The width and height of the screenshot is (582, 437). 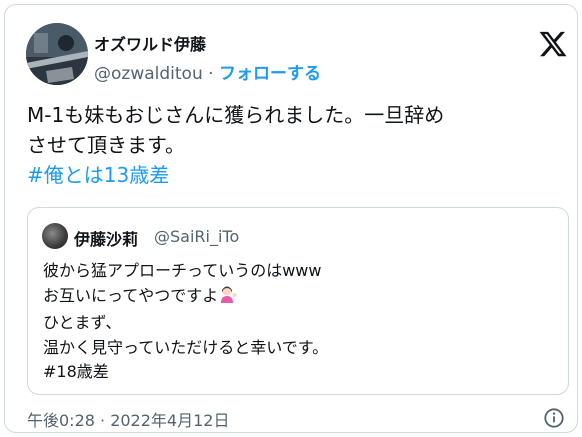 What do you see at coordinates (148, 74) in the screenshot?
I see `author-handle: @ozwalditou` at bounding box center [148, 74].